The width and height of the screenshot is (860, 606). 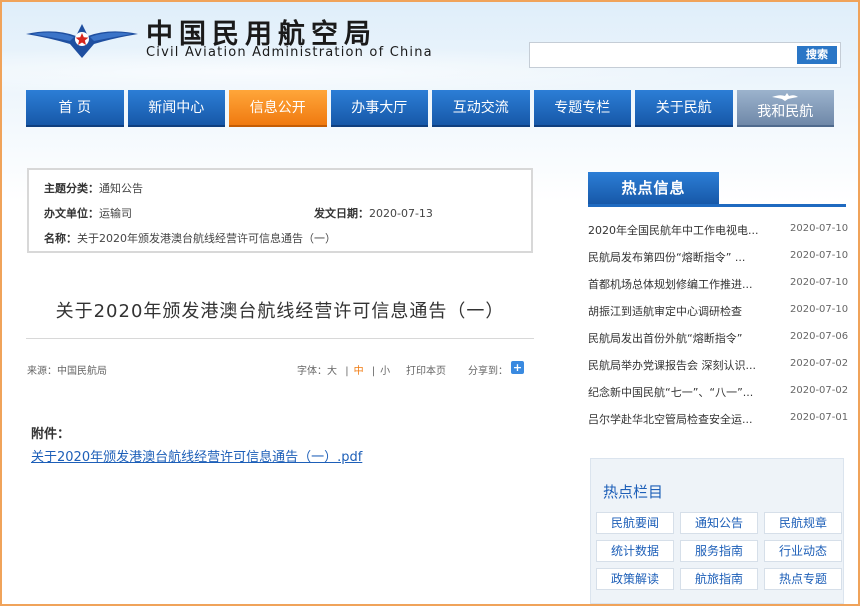 I want to click on site-title-english: Civil Aviation Administration of China, so click(x=289, y=52).